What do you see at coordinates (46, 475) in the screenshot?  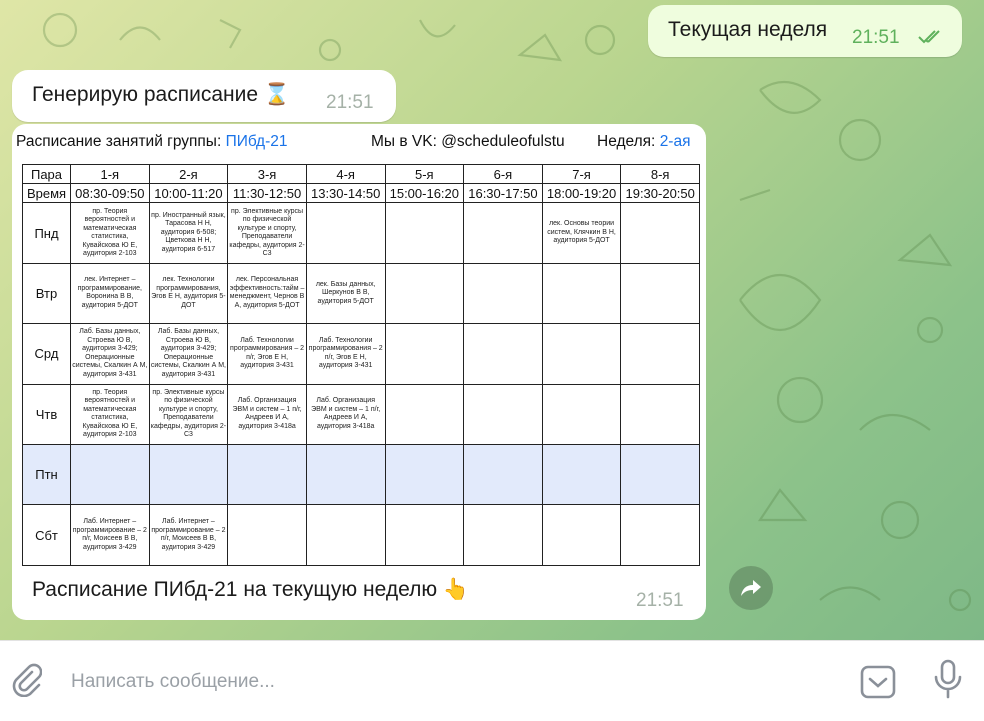 I see `day-cell: Птн` at bounding box center [46, 475].